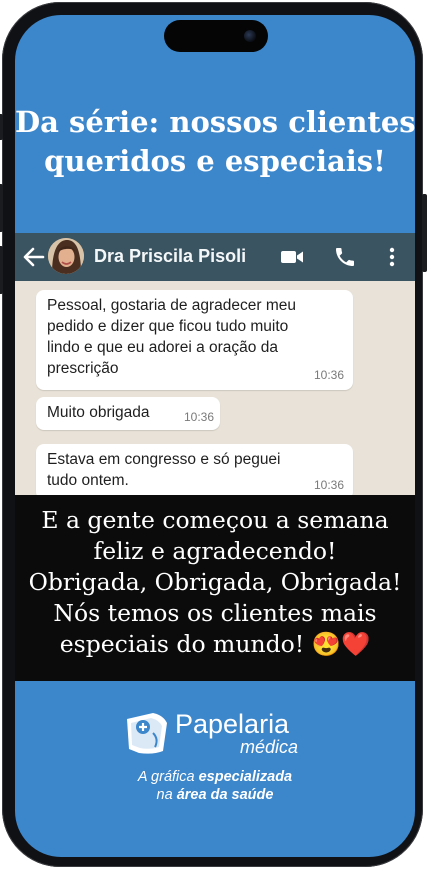 Image resolution: width=427 pixels, height=871 pixels. I want to click on tagline-text: na, so click(166, 795).